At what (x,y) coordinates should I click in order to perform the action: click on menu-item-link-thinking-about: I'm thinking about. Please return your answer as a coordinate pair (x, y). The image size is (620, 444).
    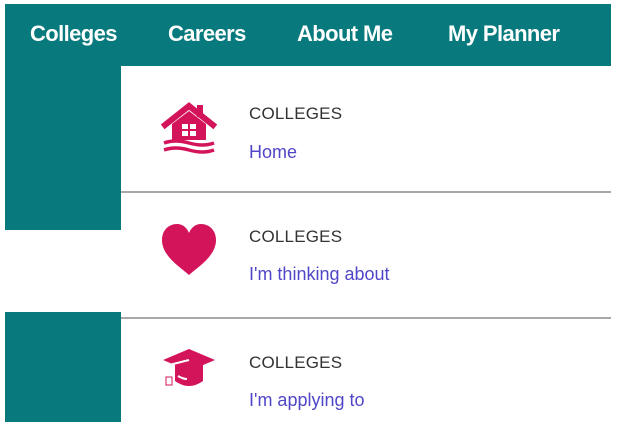
    Looking at the image, I should click on (319, 274).